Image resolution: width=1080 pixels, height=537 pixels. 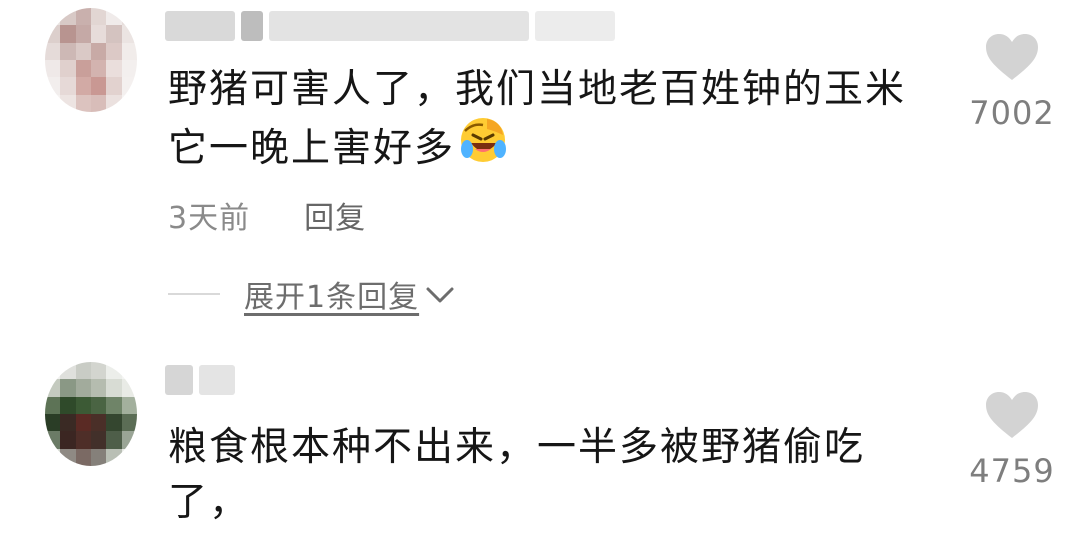 What do you see at coordinates (517, 447) in the screenshot?
I see `comment-line: 粮食根本种不出来，一半多被野猪偷吃` at bounding box center [517, 447].